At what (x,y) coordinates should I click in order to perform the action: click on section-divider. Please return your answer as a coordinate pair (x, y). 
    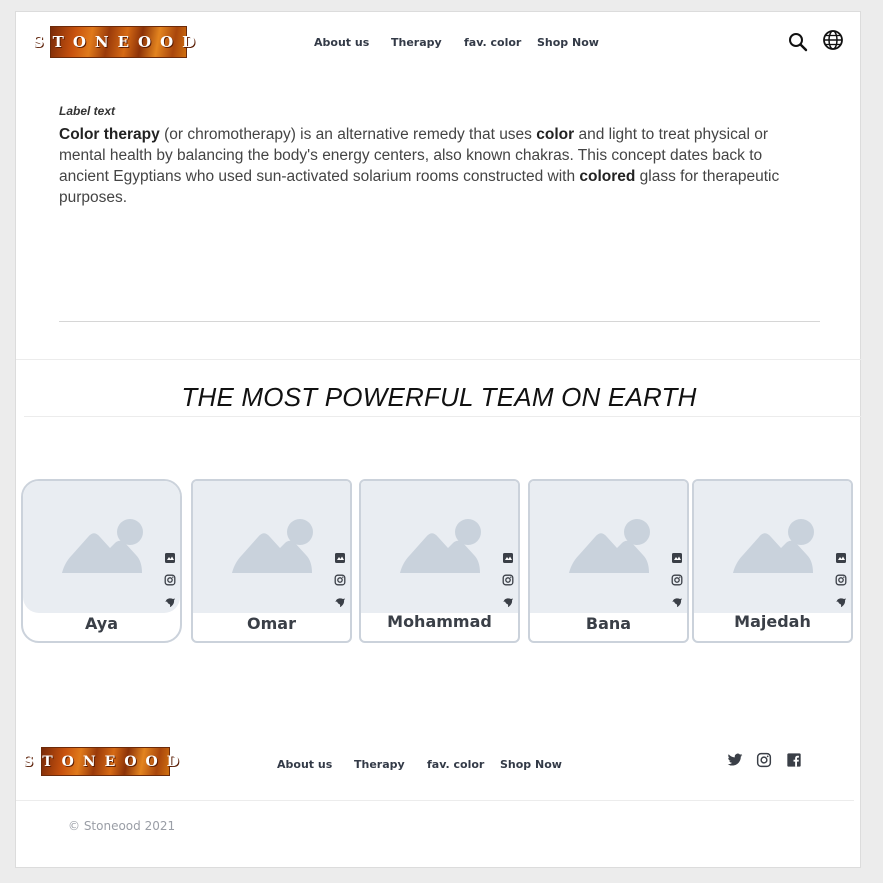
    Looking at the image, I should click on (439, 359).